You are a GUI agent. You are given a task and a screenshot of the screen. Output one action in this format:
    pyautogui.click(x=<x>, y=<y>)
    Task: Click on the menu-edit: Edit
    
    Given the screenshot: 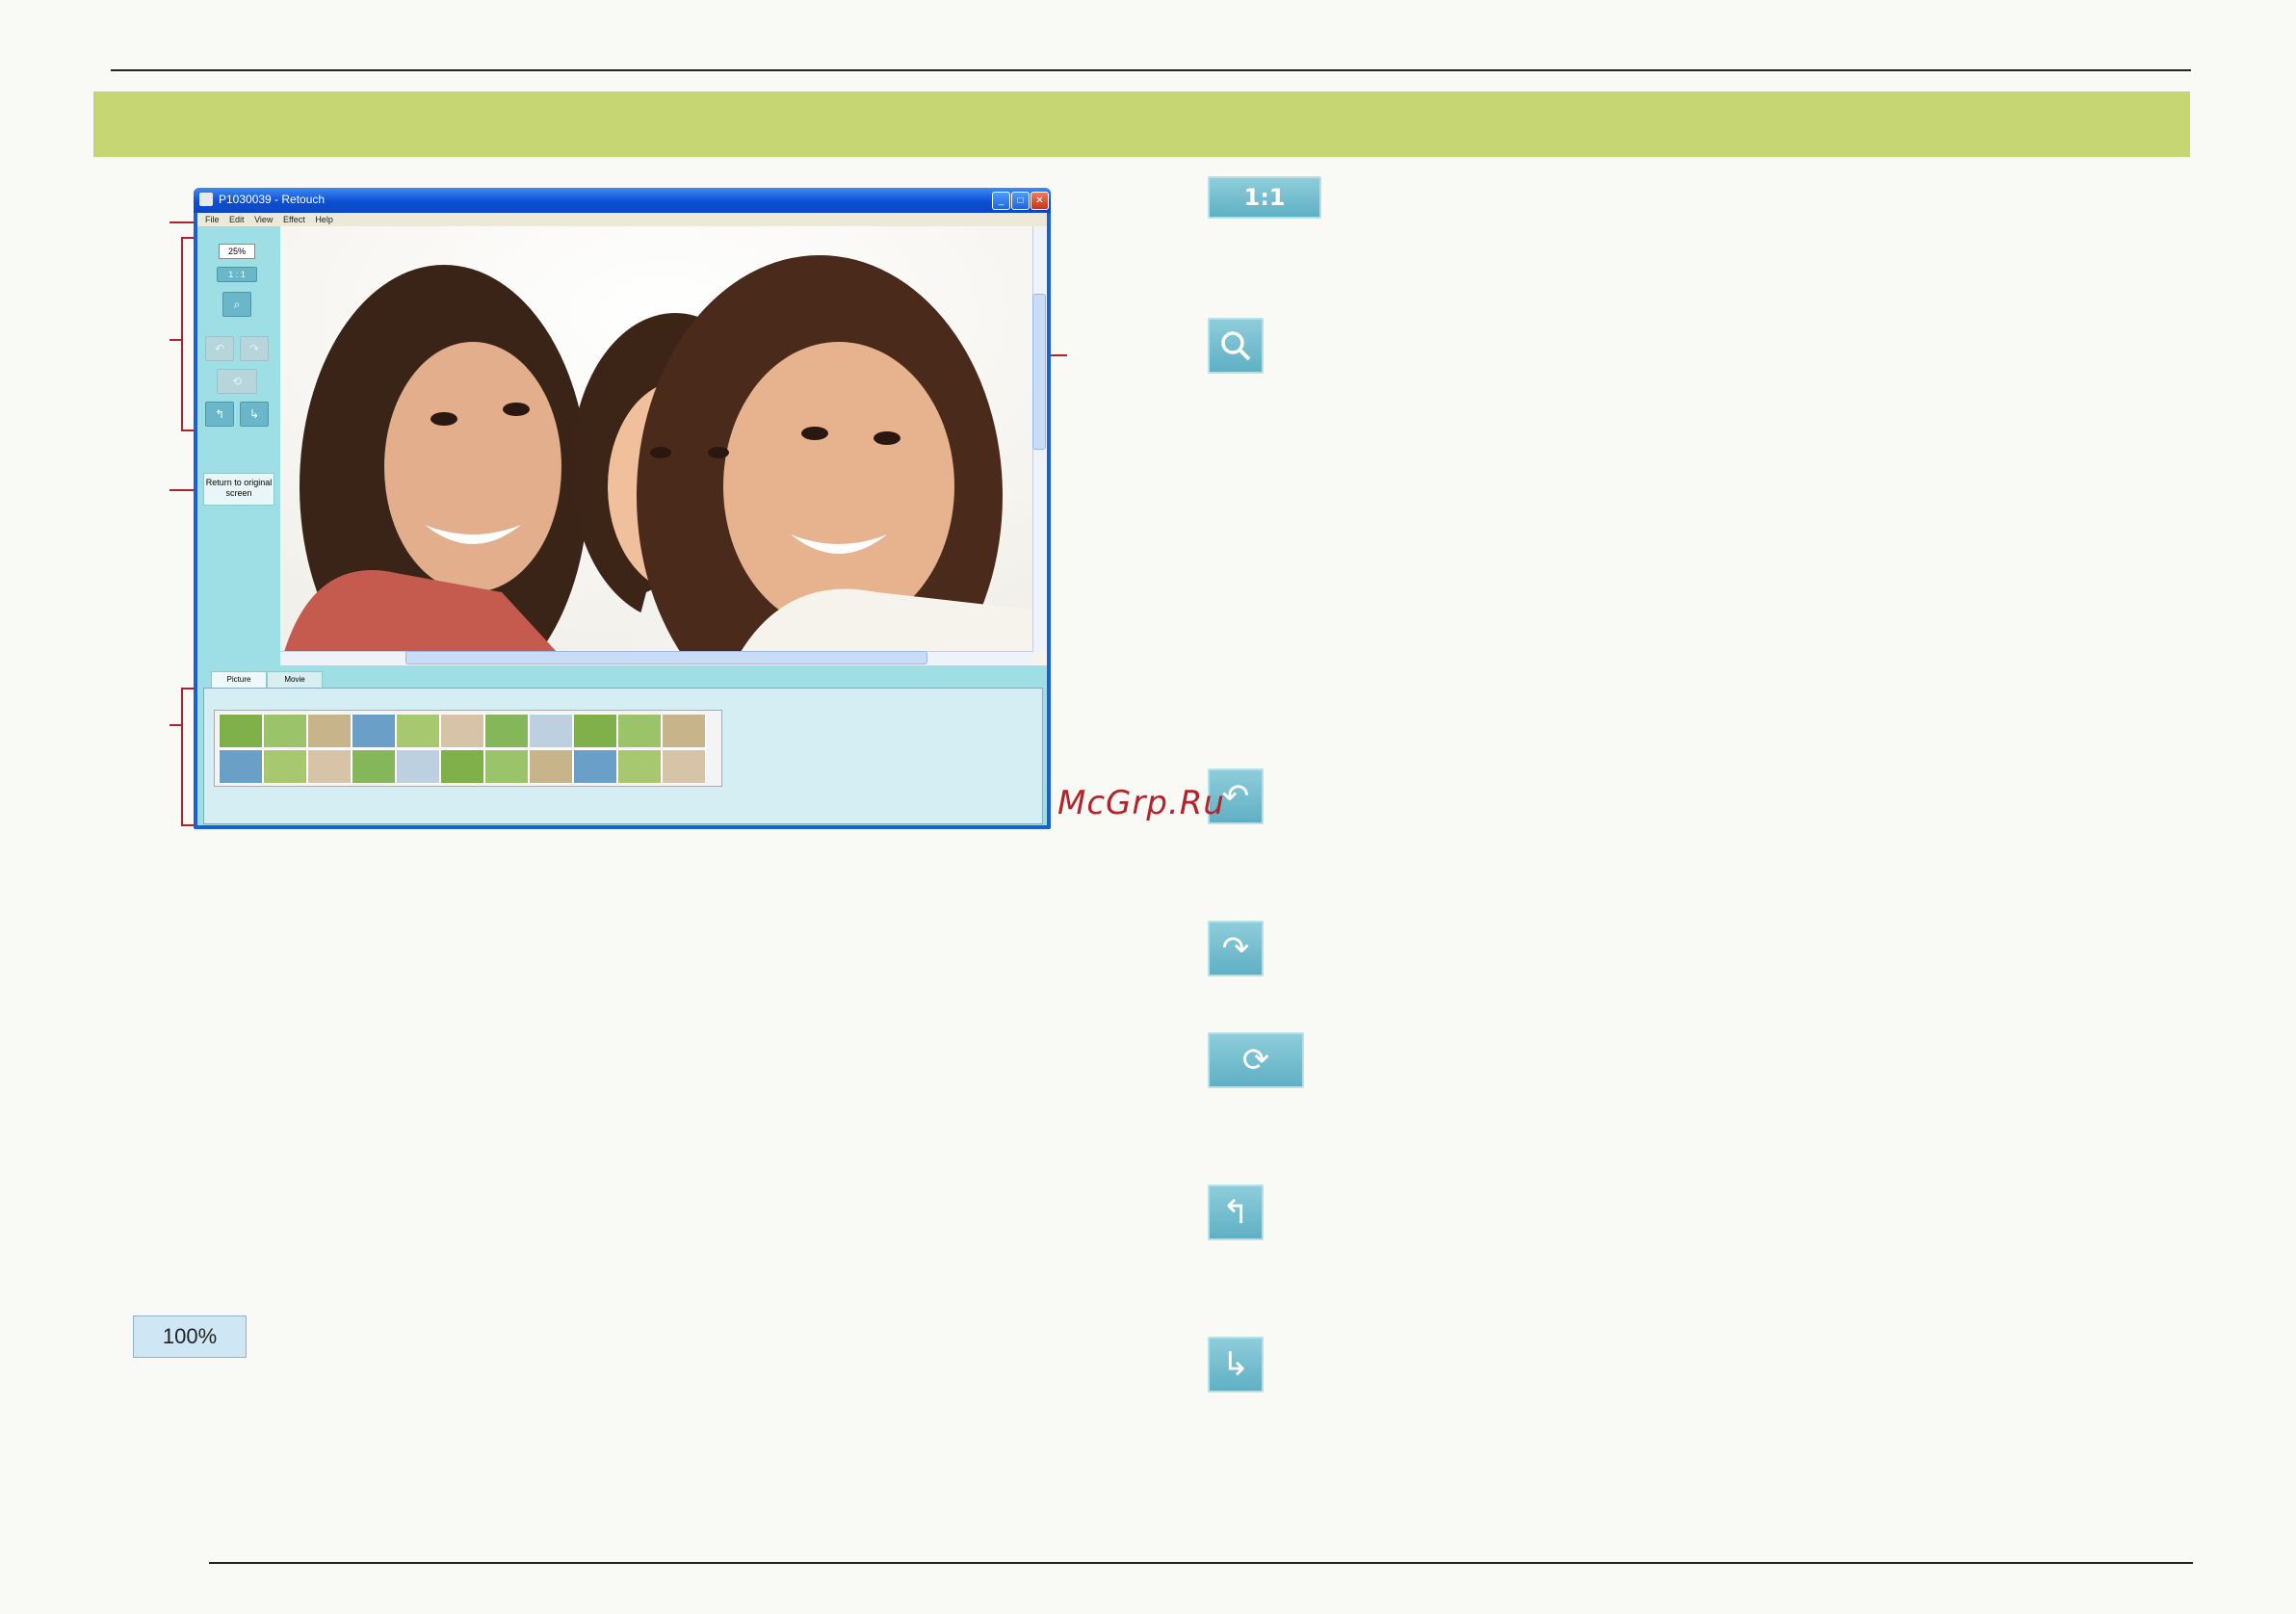 What is the action you would take?
    pyautogui.click(x=237, y=219)
    